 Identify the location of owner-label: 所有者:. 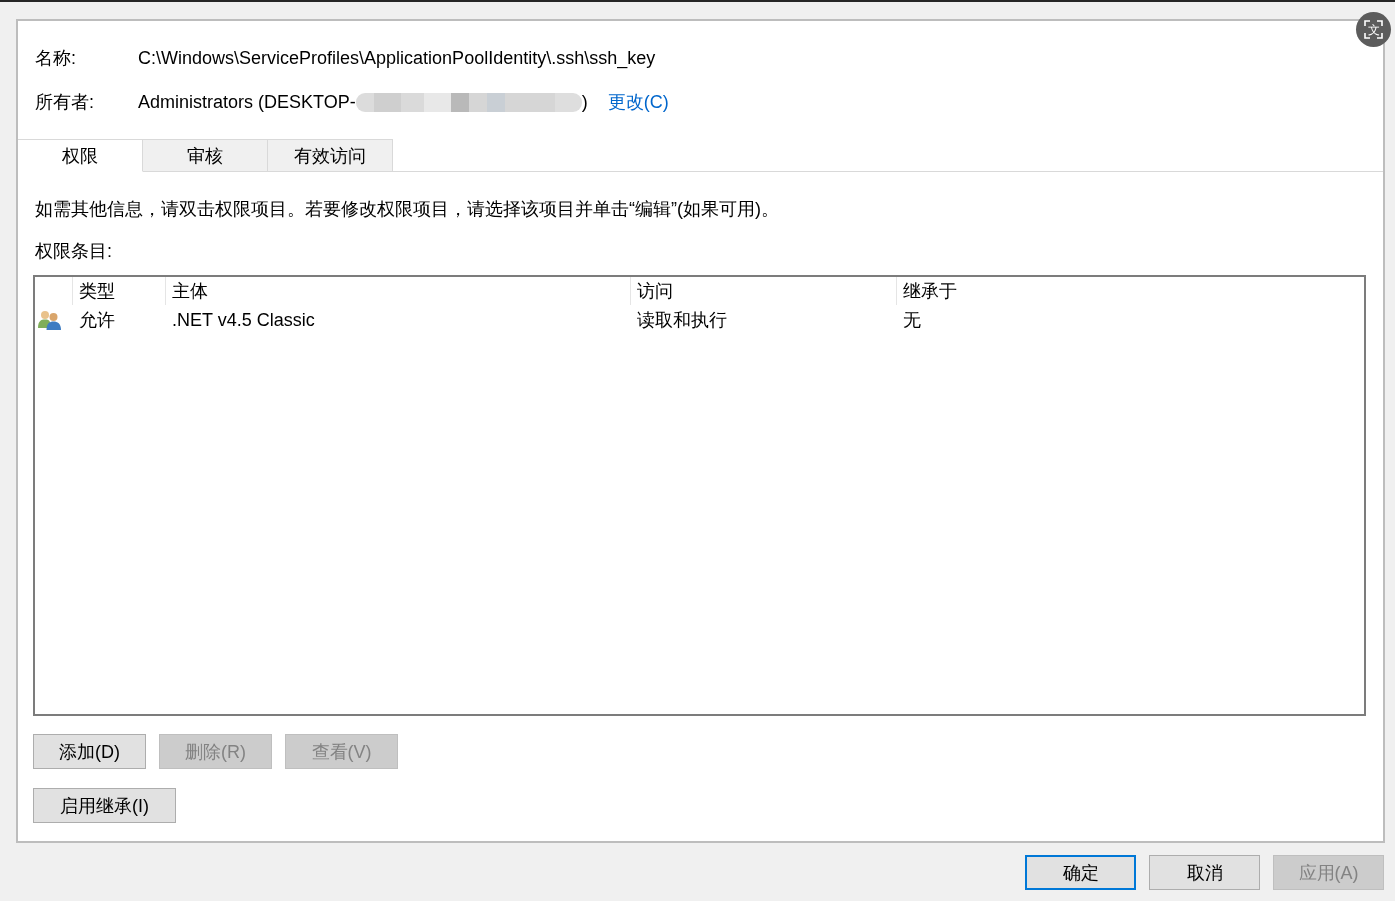
(65, 102).